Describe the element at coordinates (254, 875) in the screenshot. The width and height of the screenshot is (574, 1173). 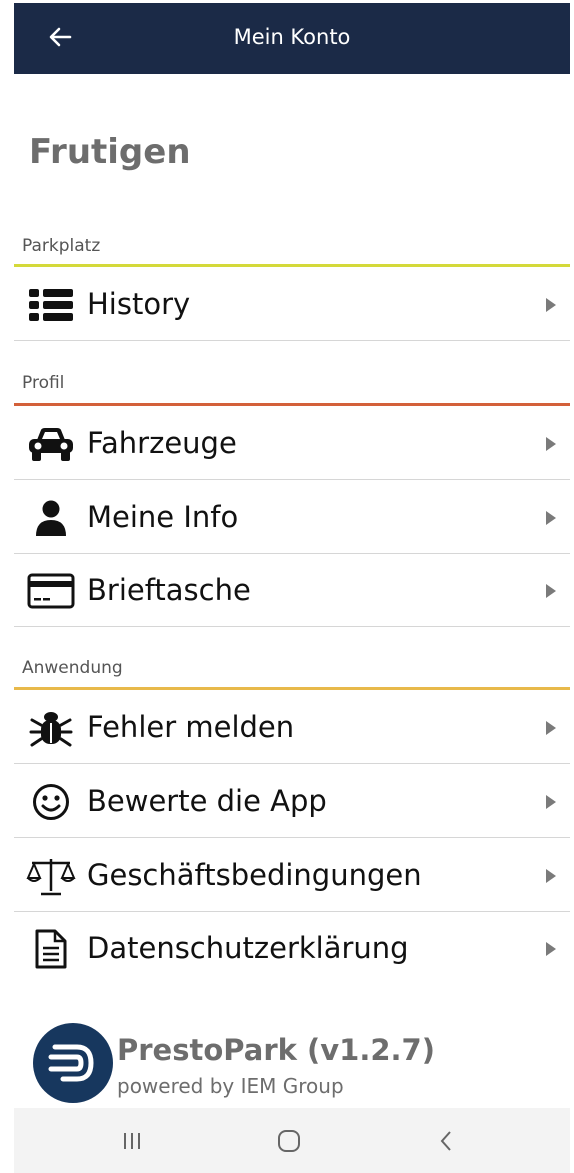
I see `menu-item-label: Geschäftsbedingungen` at that location.